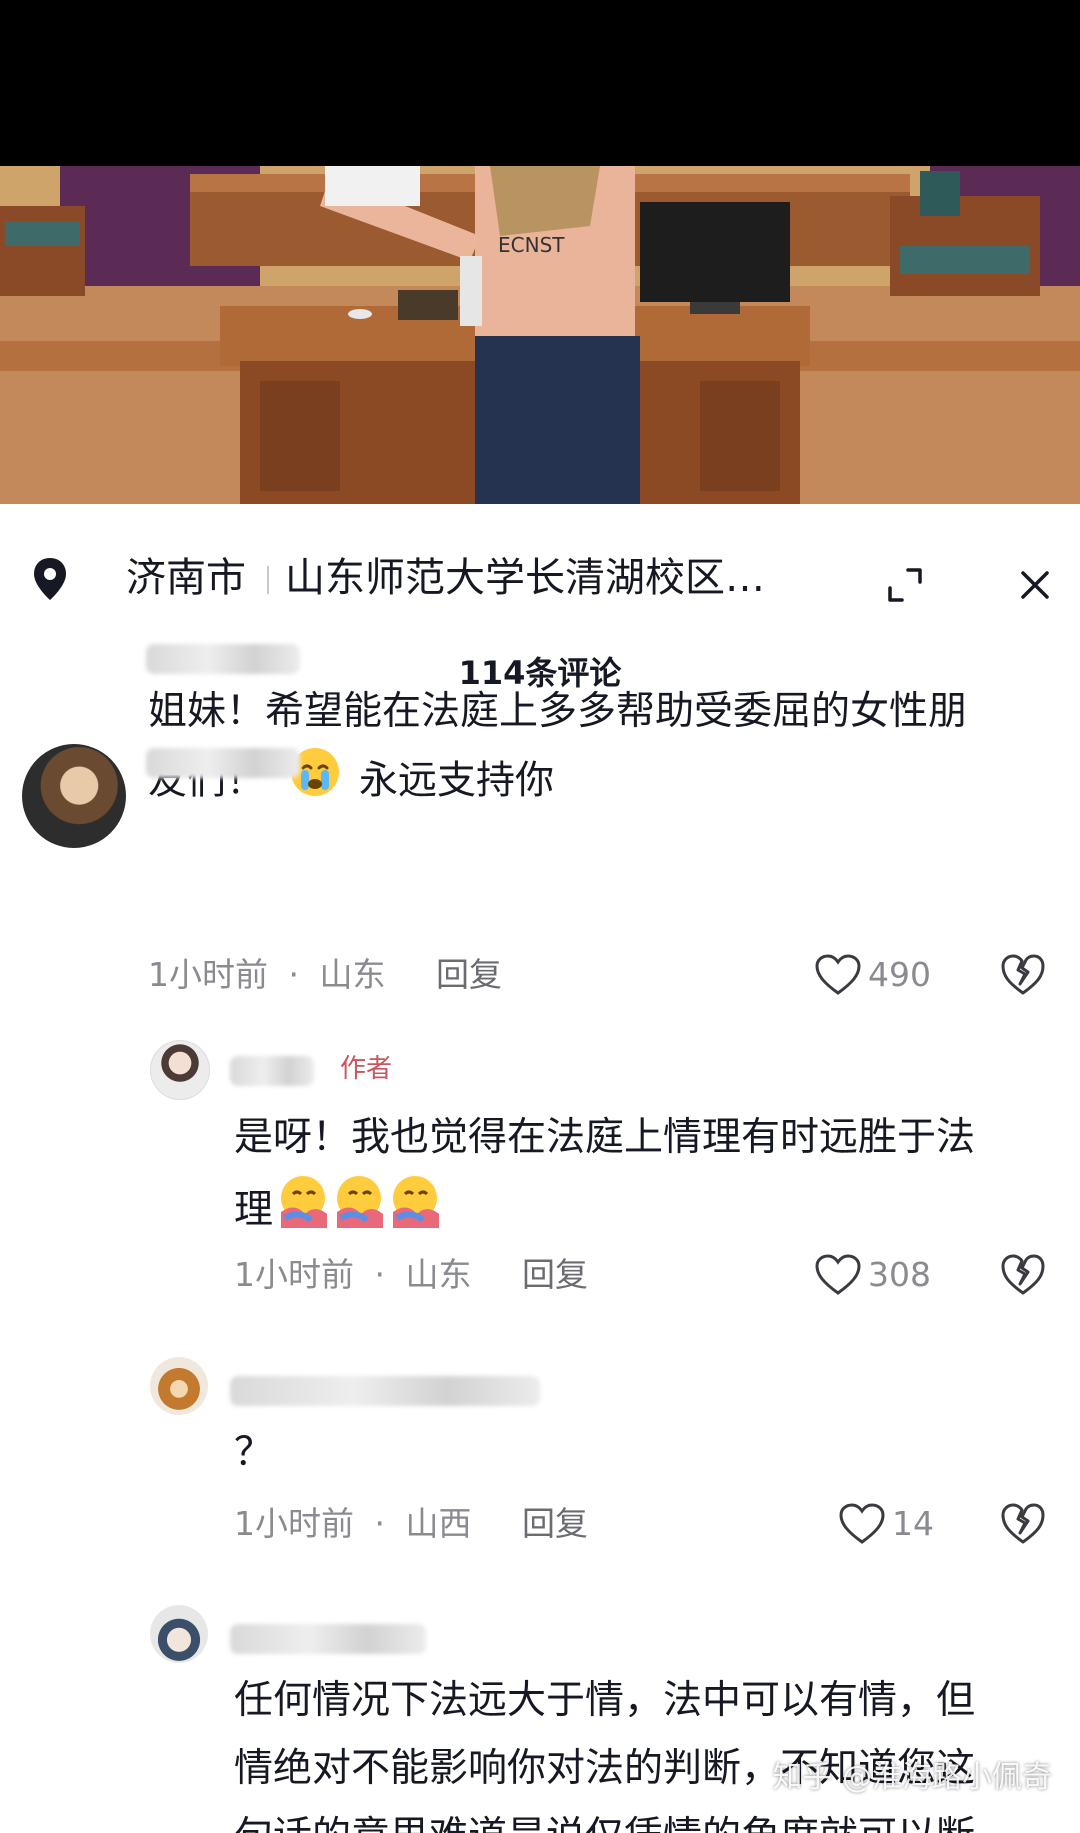 The height and width of the screenshot is (1833, 1080). I want to click on comment-meta: 1小时前 · 山西 回复, so click(411, 1524).